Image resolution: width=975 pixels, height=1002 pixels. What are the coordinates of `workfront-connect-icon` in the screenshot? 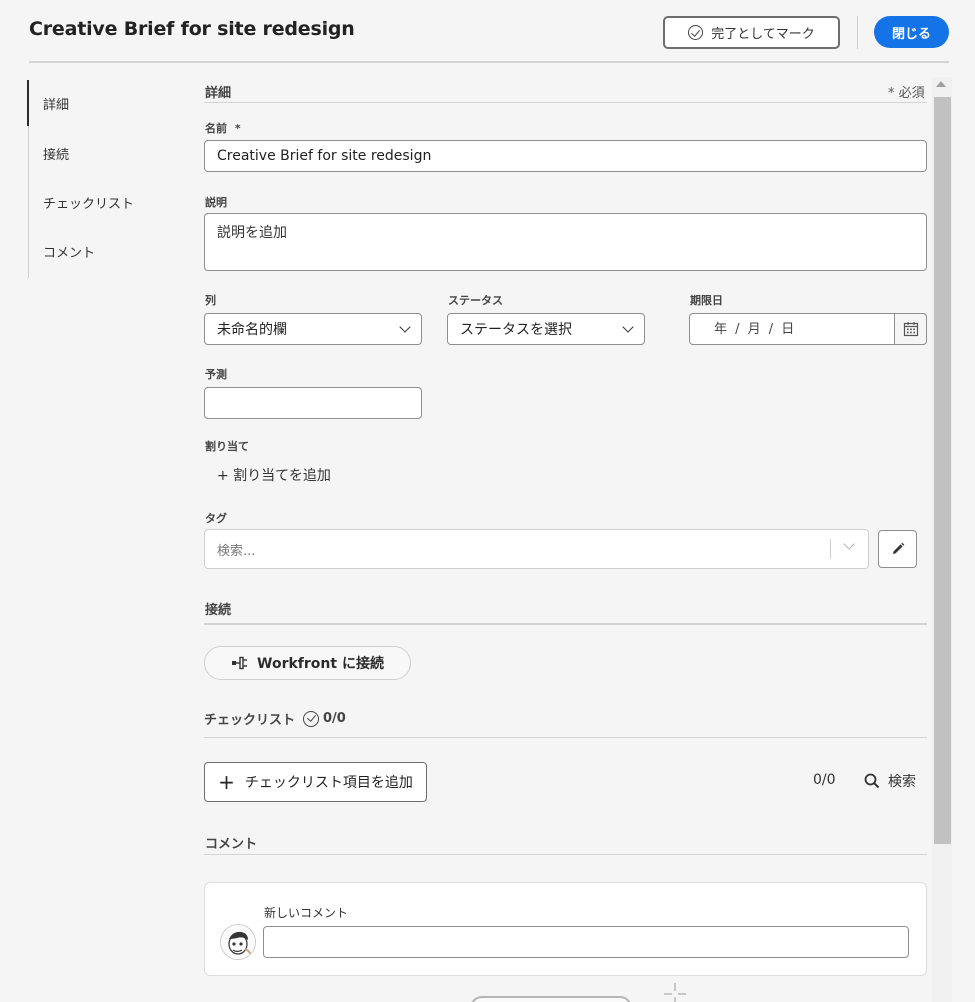 It's located at (240, 663).